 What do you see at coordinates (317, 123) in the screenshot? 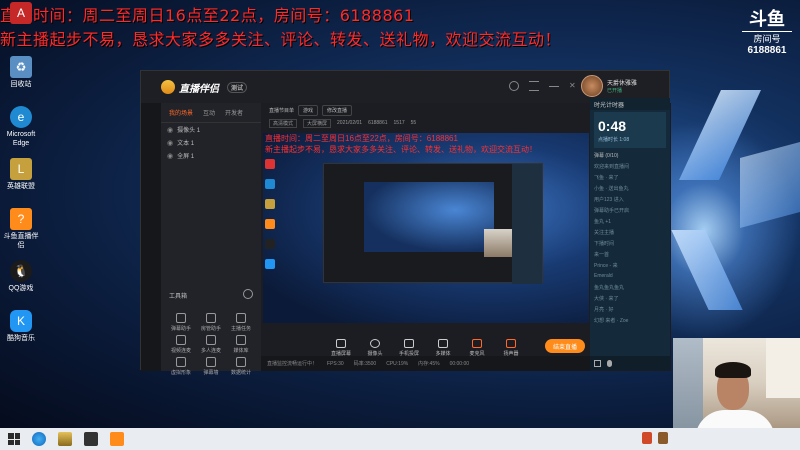
I see `layout-pill: 大屏横屏` at bounding box center [317, 123].